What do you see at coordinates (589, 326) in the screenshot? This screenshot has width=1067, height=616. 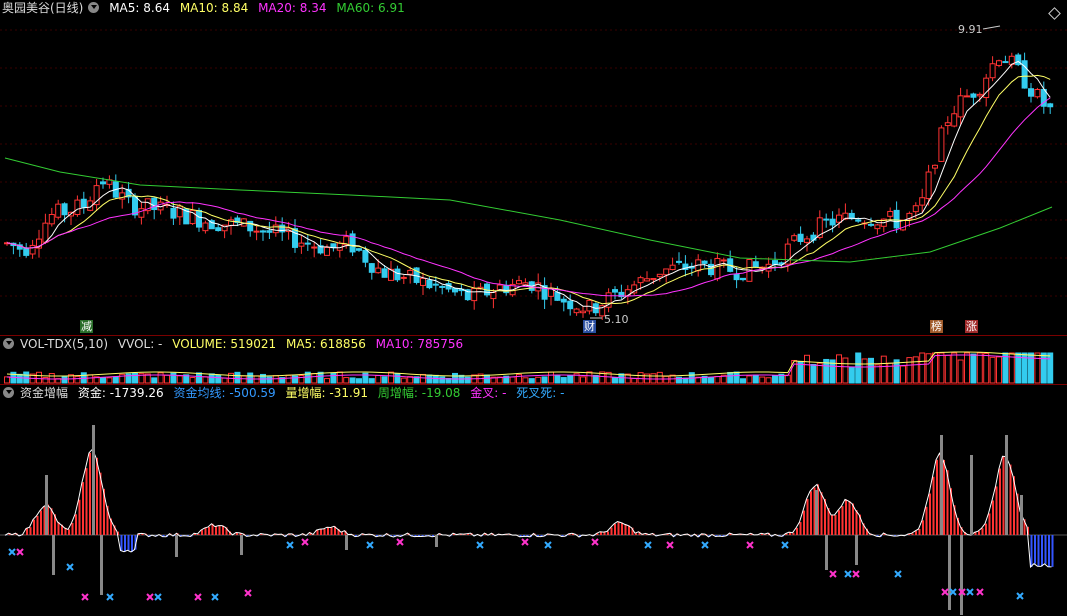 I see `event-tag-cai: 财` at bounding box center [589, 326].